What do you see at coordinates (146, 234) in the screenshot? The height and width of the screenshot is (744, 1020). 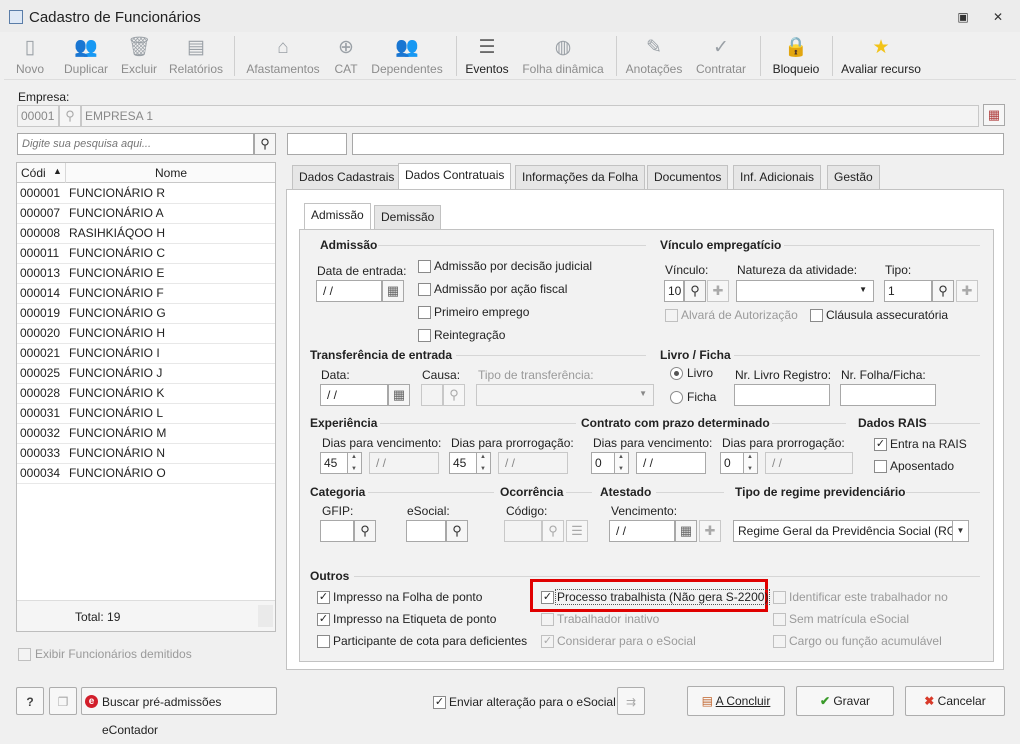 I see `table-row: 000008 RASIHKIÁQOO H` at bounding box center [146, 234].